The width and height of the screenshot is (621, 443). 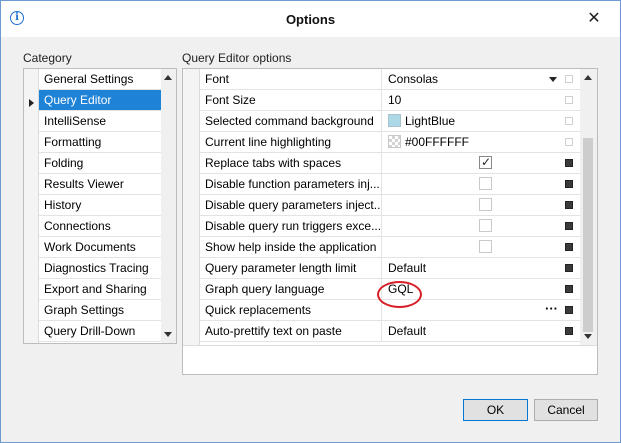 I want to click on option-value: LightBlue, so click(x=471, y=121).